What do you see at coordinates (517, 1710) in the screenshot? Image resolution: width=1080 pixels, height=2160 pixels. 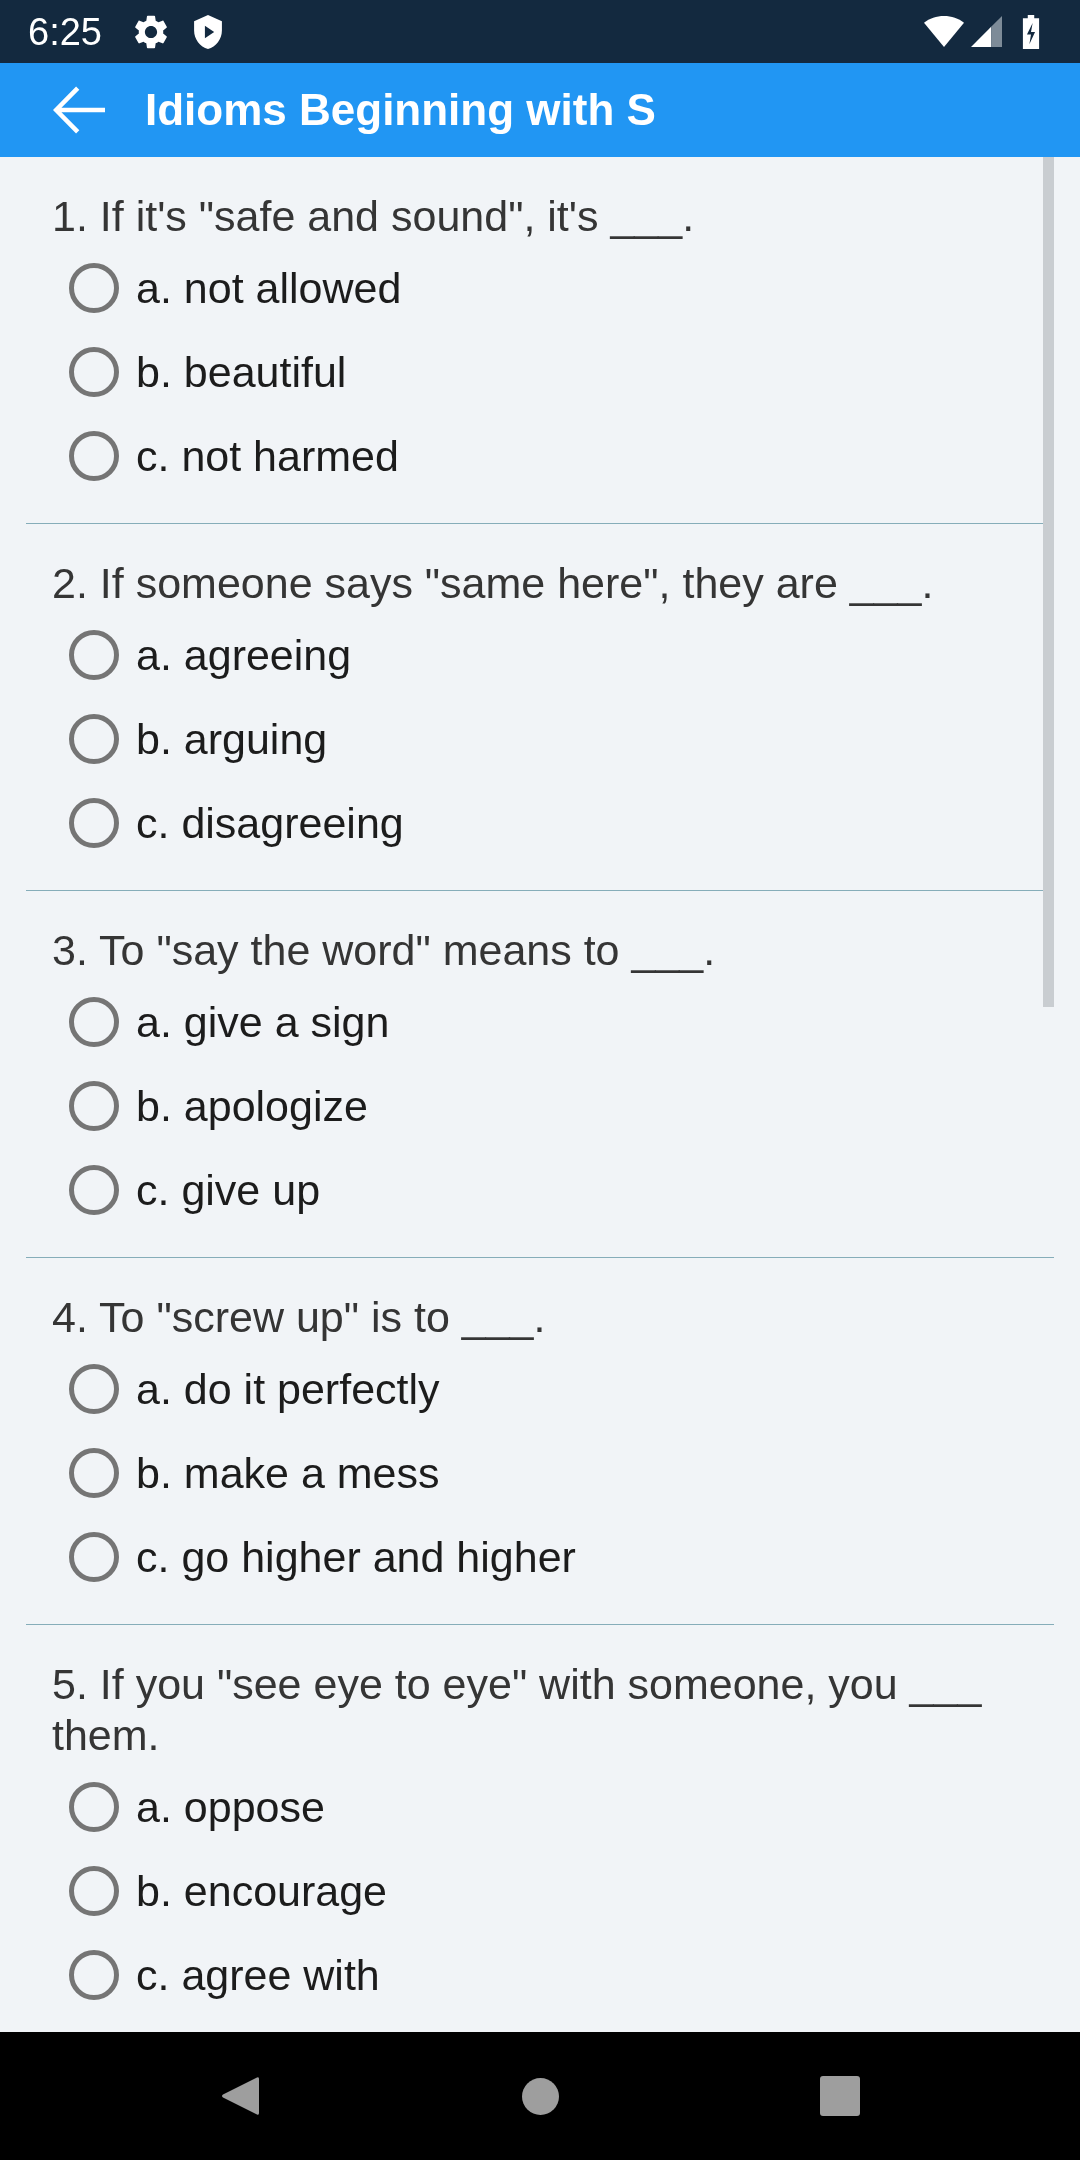 I see `question-text: 5. If you "see eye to eye" with someone, you ___ them.` at bounding box center [517, 1710].